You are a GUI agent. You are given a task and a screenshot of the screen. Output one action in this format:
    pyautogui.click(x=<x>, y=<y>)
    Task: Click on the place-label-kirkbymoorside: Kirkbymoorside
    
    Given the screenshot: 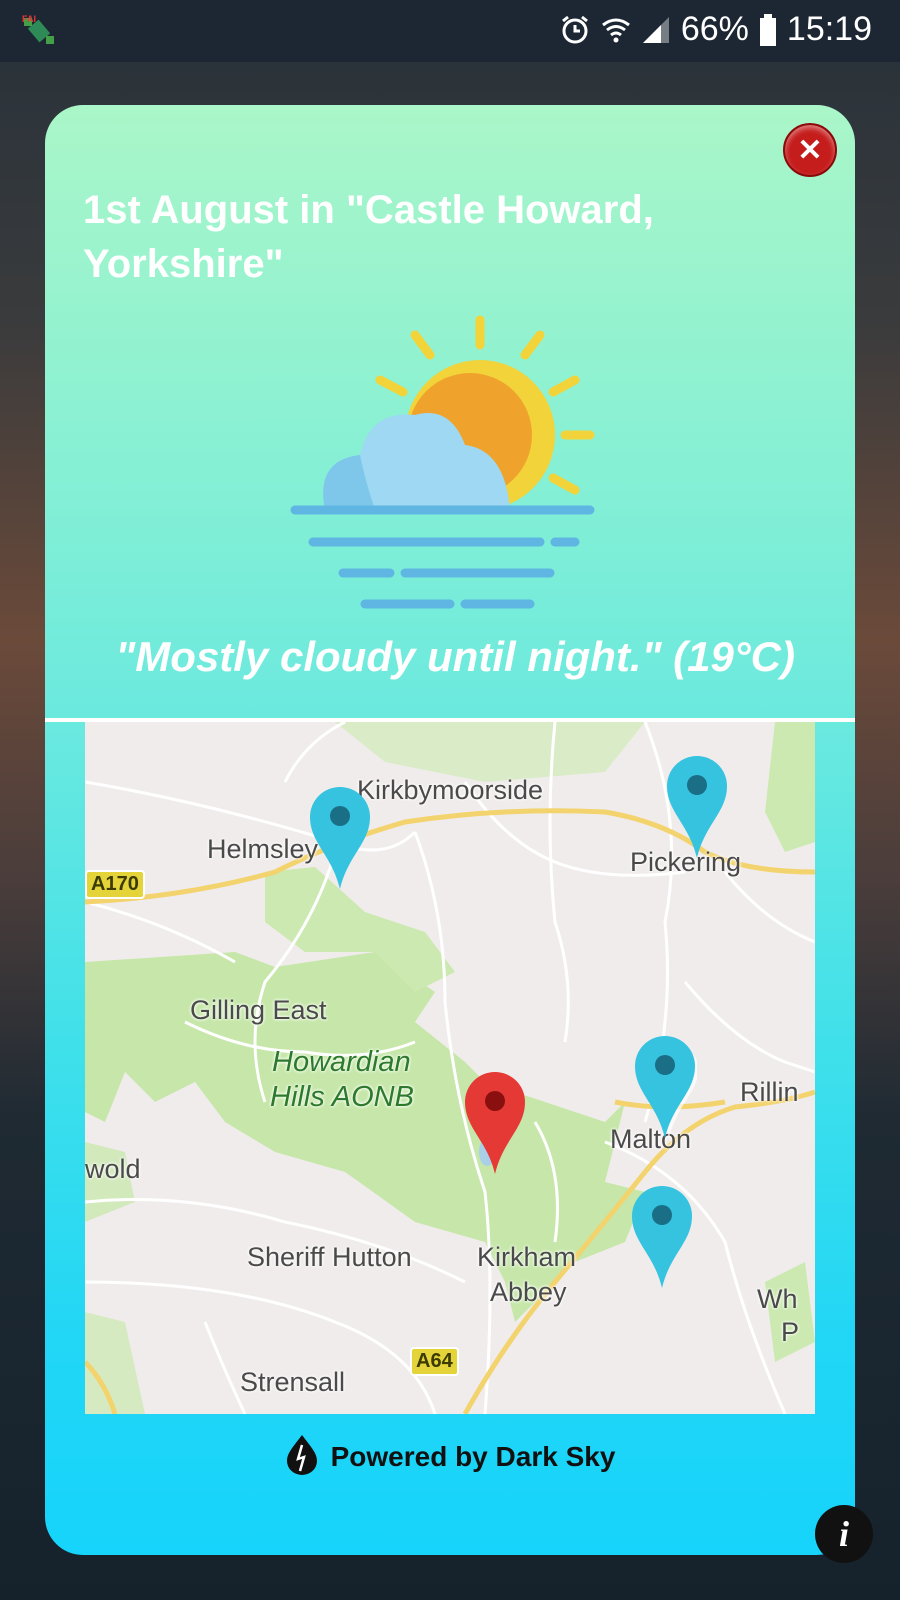 What is the action you would take?
    pyautogui.click(x=450, y=790)
    